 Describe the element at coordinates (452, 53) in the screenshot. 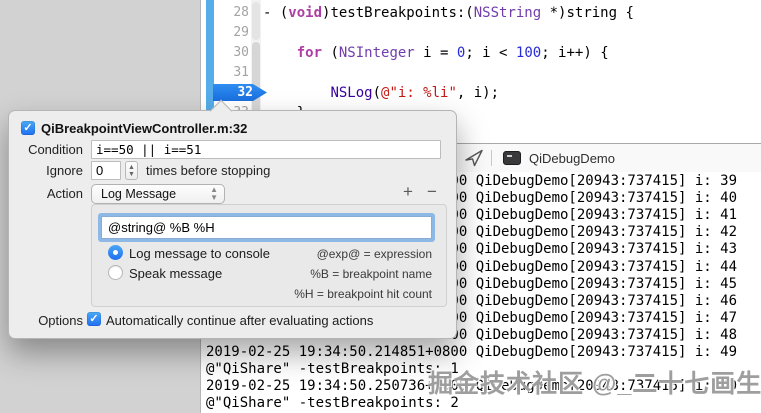

I see `code-text: for (NSInteger i = 0; i < 100; i++) {` at that location.